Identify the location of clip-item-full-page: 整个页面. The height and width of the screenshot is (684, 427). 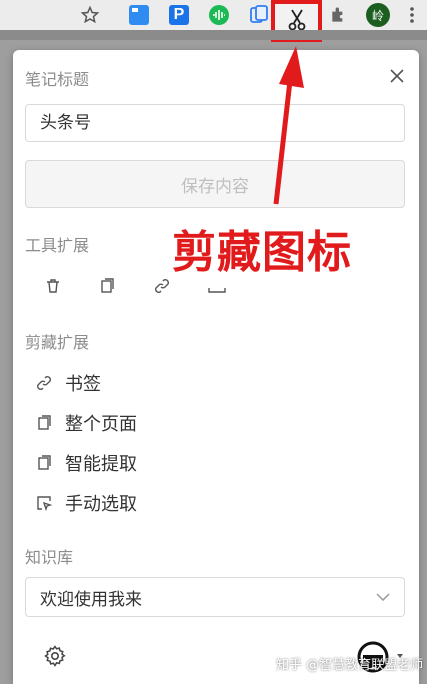
(85, 423).